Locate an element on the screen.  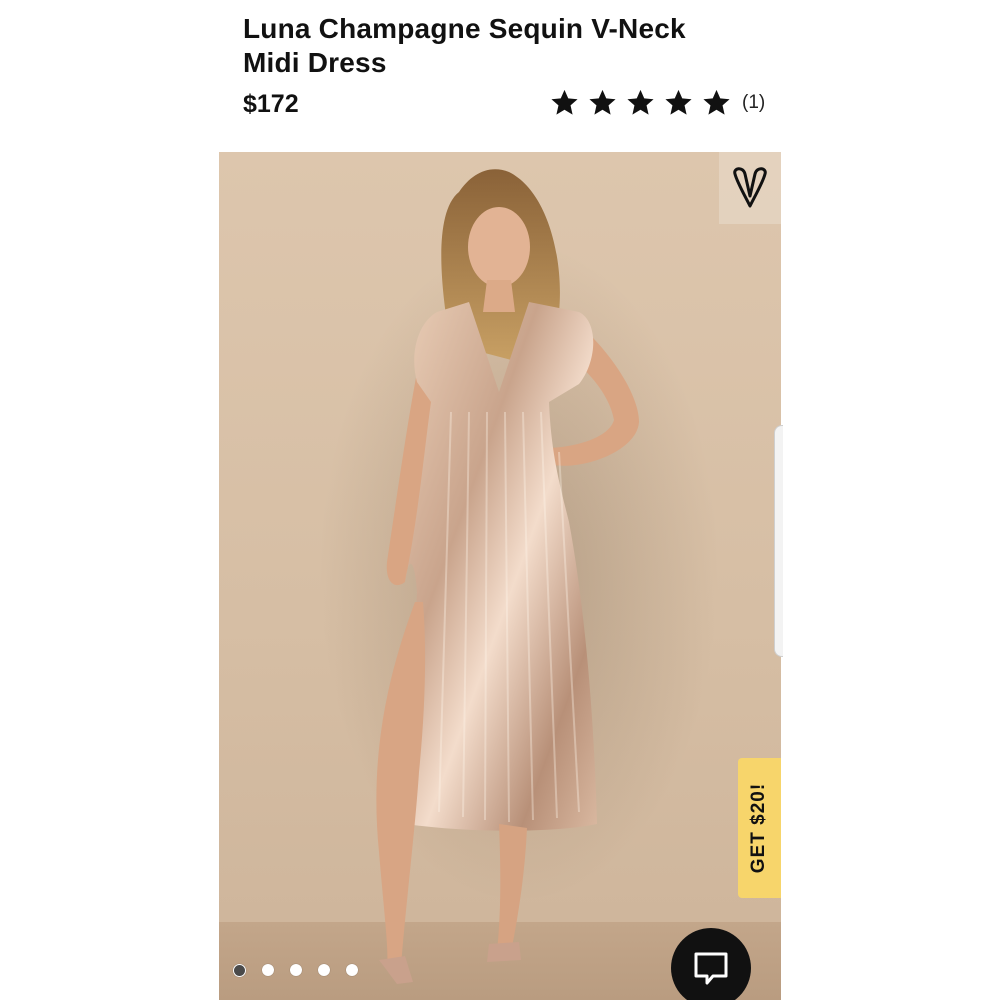
promo-label: GET $20! is located at coordinates (759, 828).